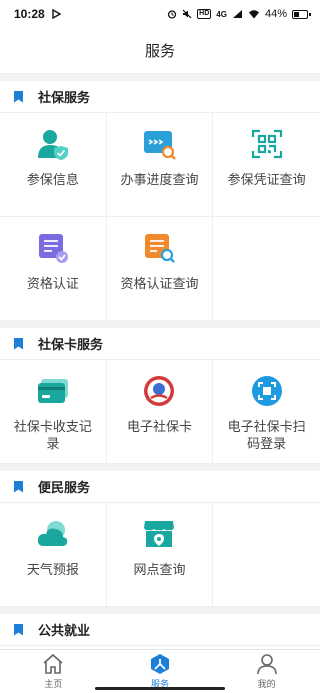 The image size is (320, 693). What do you see at coordinates (301, 14) in the screenshot?
I see `battery-icon` at bounding box center [301, 14].